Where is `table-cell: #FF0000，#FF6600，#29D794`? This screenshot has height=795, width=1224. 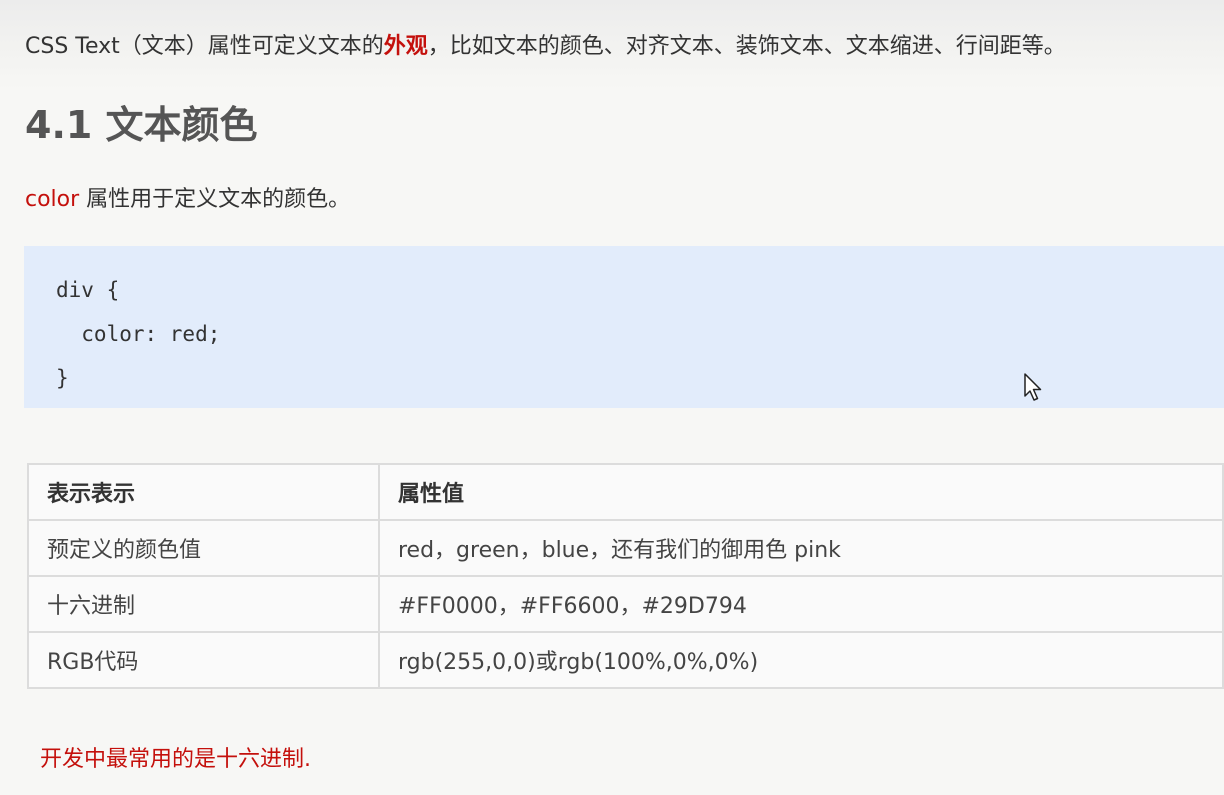 table-cell: #FF0000，#FF6600，#29D794 is located at coordinates (801, 604).